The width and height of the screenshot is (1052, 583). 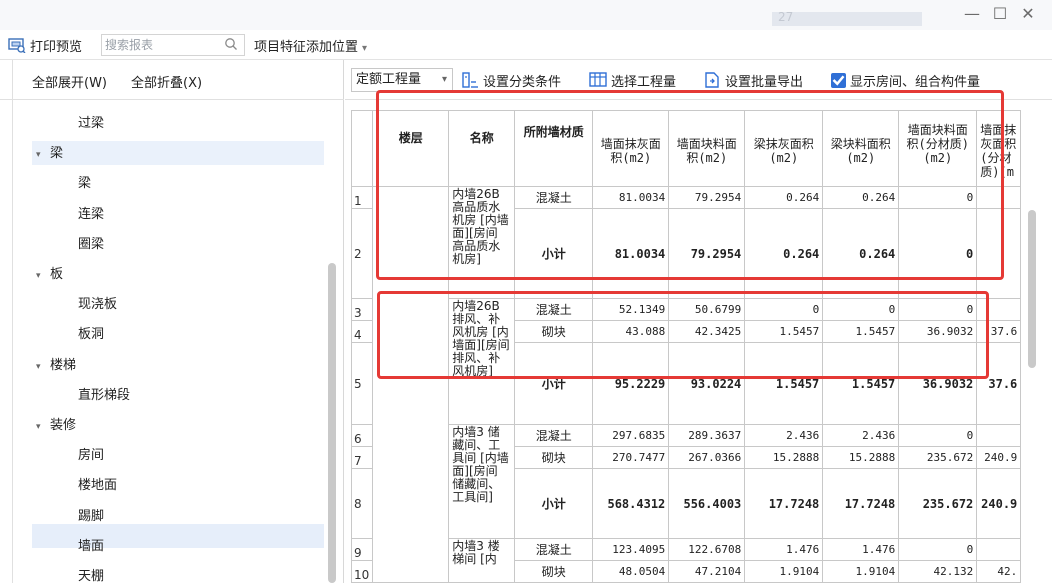 I want to click on tree-selection-highlight, so click(x=178, y=536).